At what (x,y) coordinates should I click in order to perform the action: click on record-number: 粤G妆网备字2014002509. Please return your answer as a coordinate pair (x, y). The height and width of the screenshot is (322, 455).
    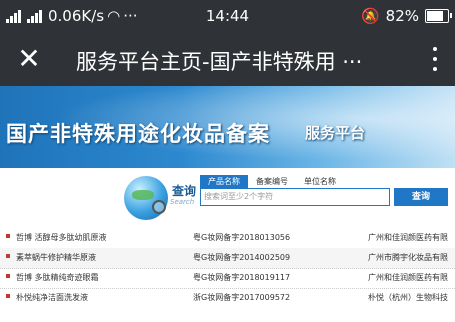
    Looking at the image, I should click on (242, 257).